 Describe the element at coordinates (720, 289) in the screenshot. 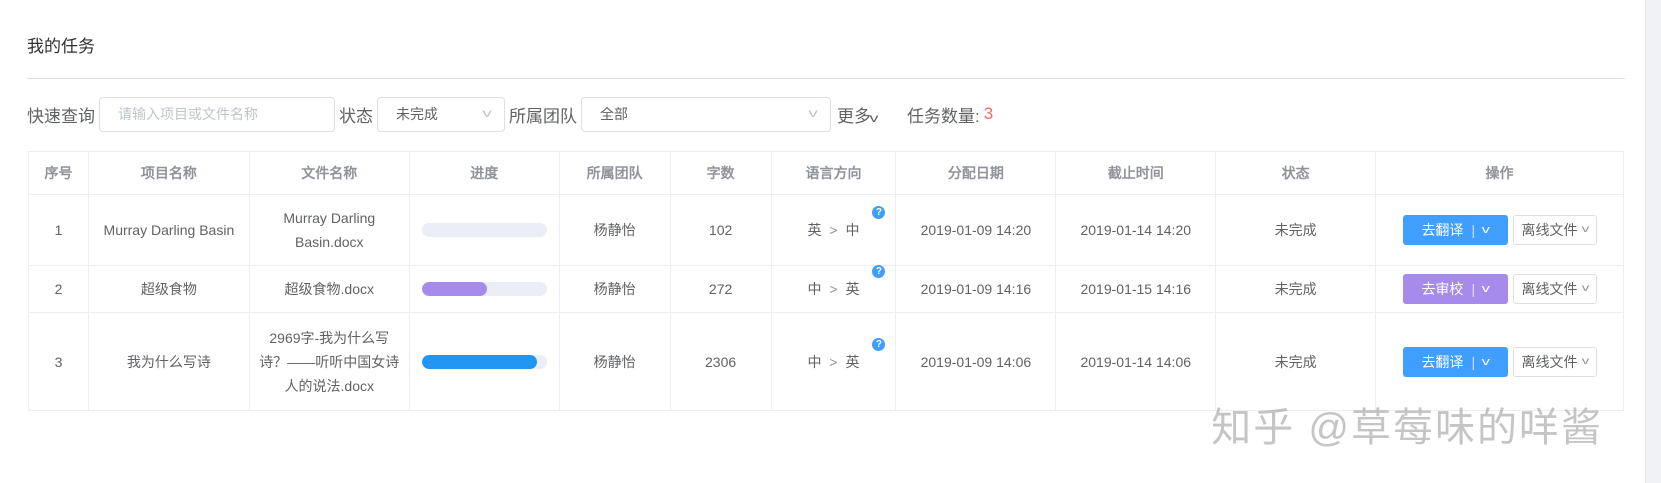

I see `word-count: 272` at that location.